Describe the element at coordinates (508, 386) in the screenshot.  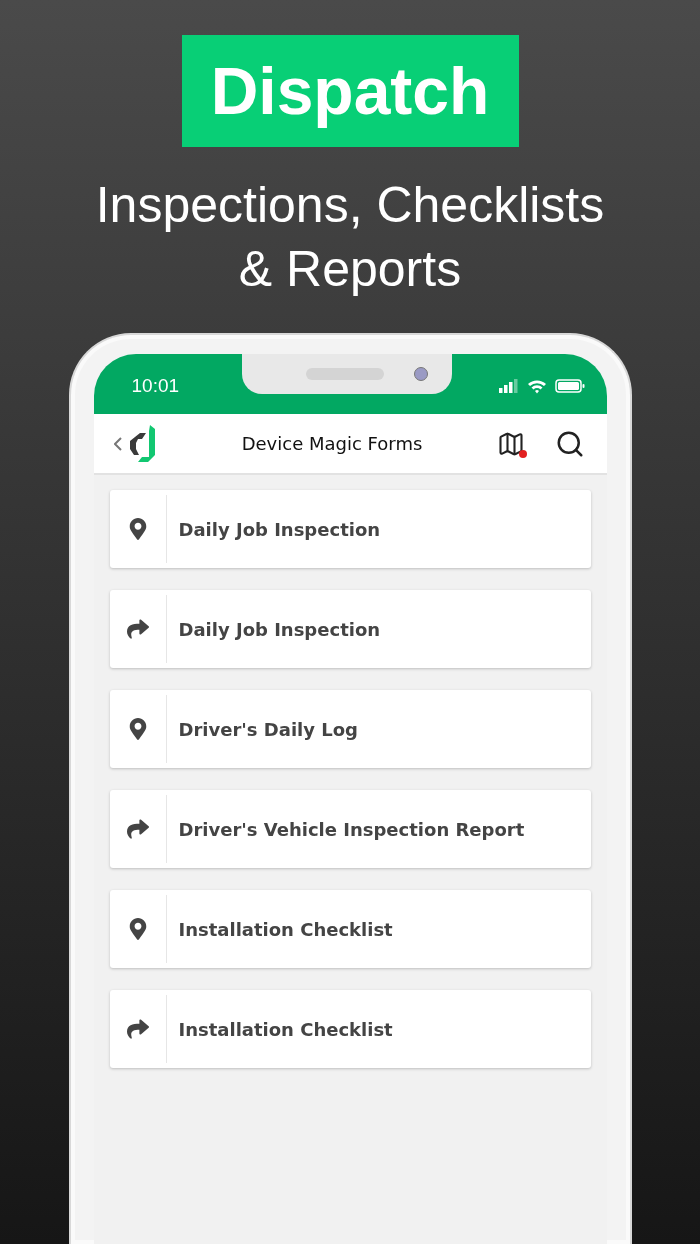
I see `signal-icon` at that location.